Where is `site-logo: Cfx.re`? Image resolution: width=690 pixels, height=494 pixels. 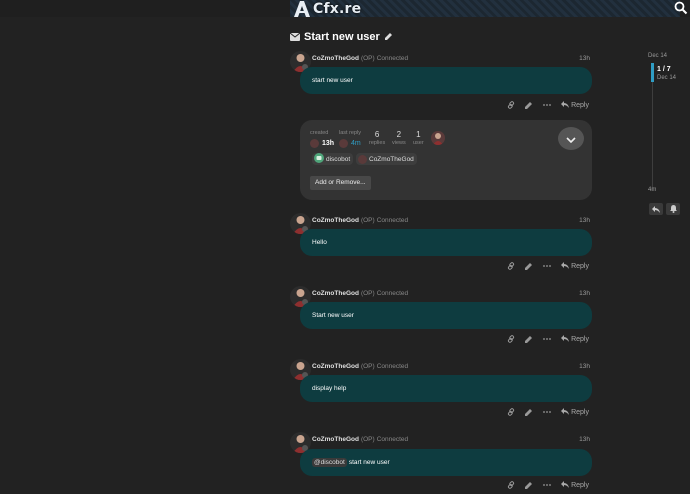
site-logo: Cfx.re is located at coordinates (326, 8).